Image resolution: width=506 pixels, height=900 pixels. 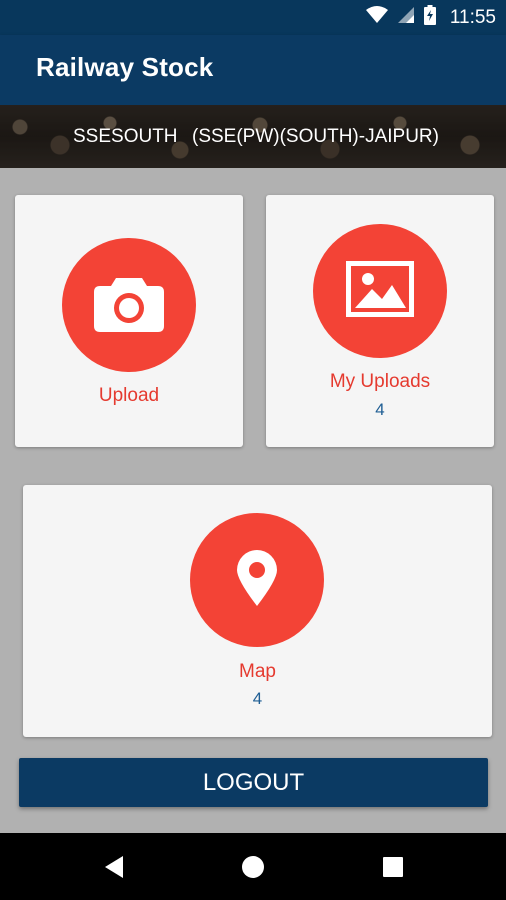 I want to click on my-uploads-circle, so click(x=380, y=291).